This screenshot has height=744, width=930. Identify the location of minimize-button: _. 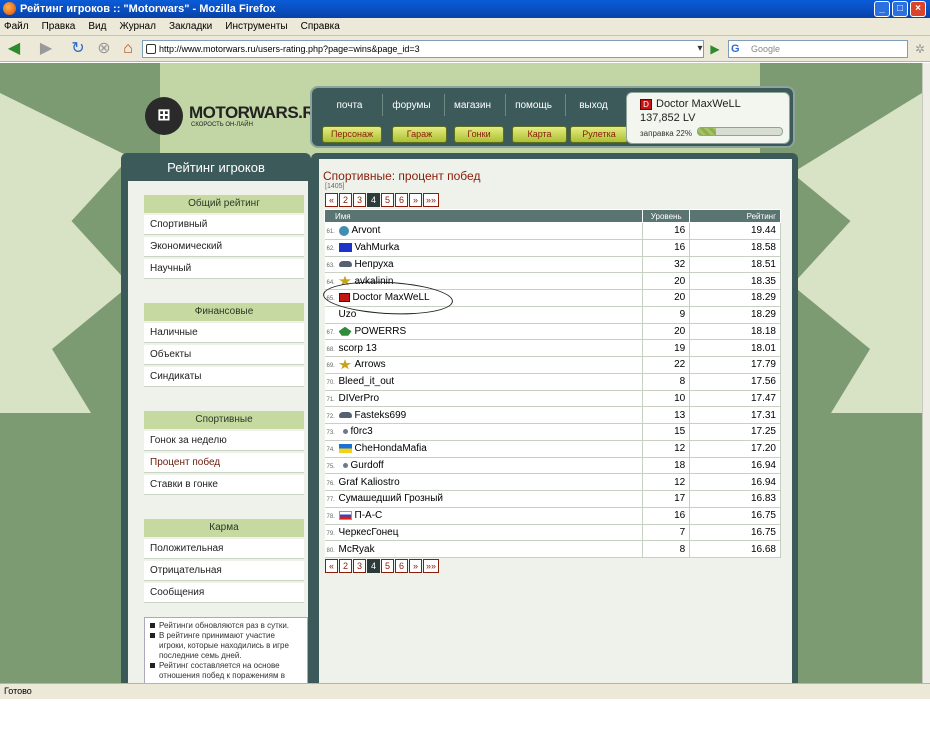
(882, 9).